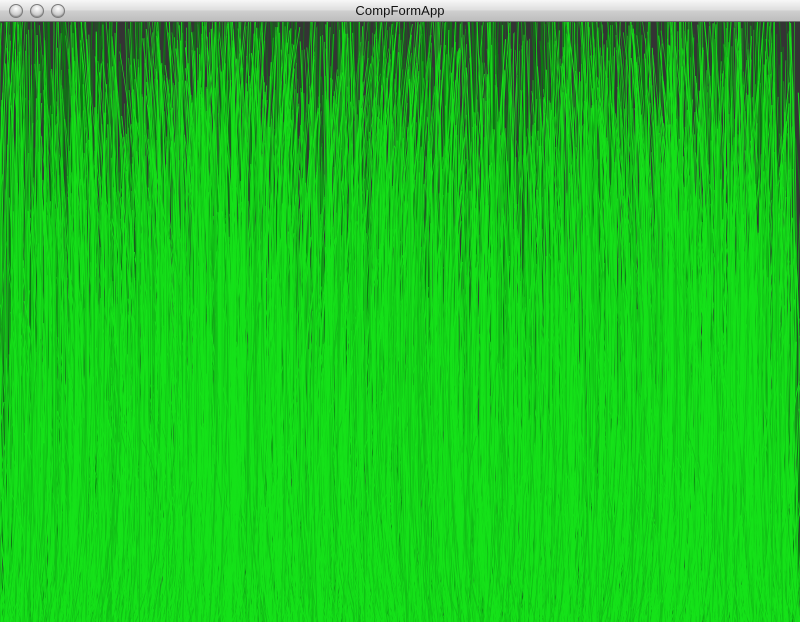 Image resolution: width=800 pixels, height=622 pixels. I want to click on window-title: CompFormApp, so click(400, 10).